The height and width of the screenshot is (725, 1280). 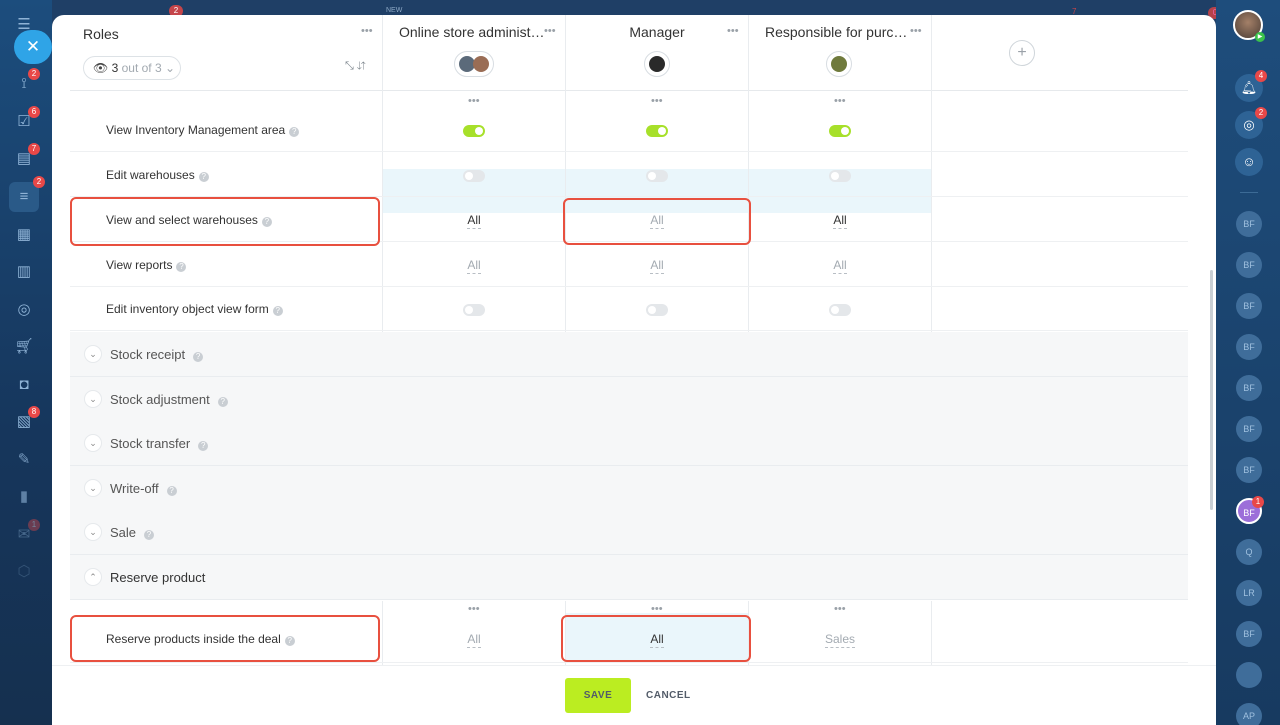 I want to click on chat-avatar, so click(x=1249, y=675).